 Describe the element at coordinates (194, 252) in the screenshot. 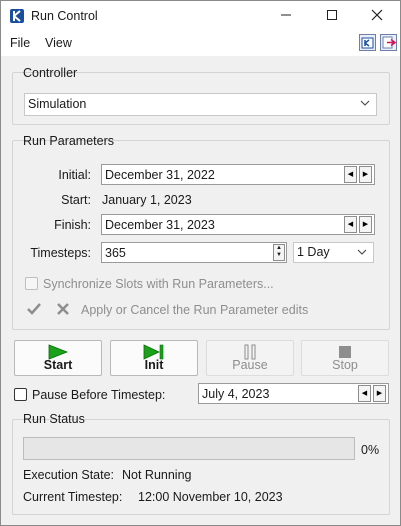

I see `timesteps-spinner: 365 ▲ ▼` at that location.